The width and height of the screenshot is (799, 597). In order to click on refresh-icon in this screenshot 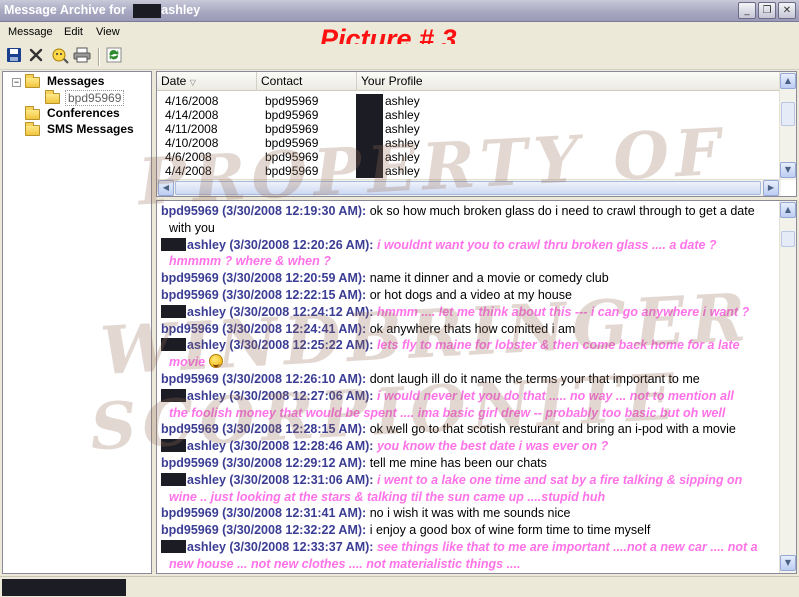, I will do `click(114, 57)`.